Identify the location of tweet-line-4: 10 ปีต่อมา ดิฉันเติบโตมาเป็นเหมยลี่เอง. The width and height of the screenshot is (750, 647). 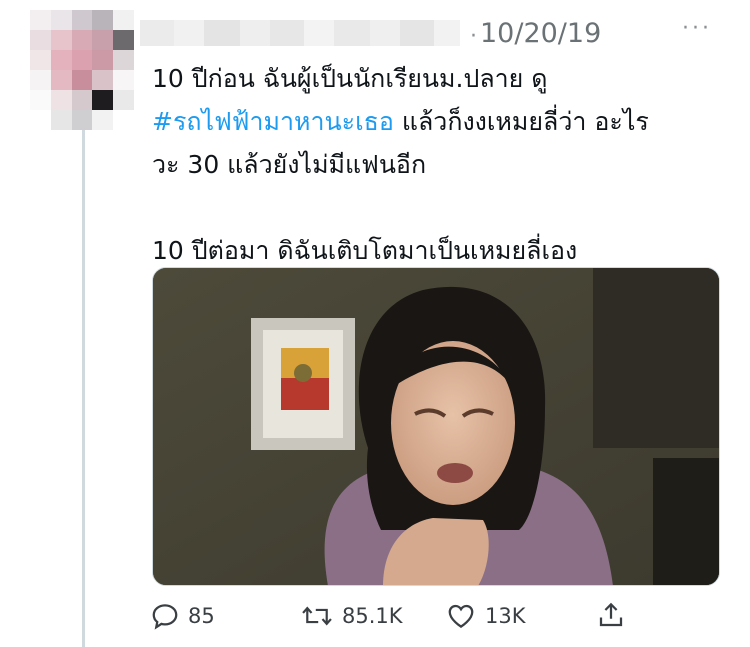
(365, 250).